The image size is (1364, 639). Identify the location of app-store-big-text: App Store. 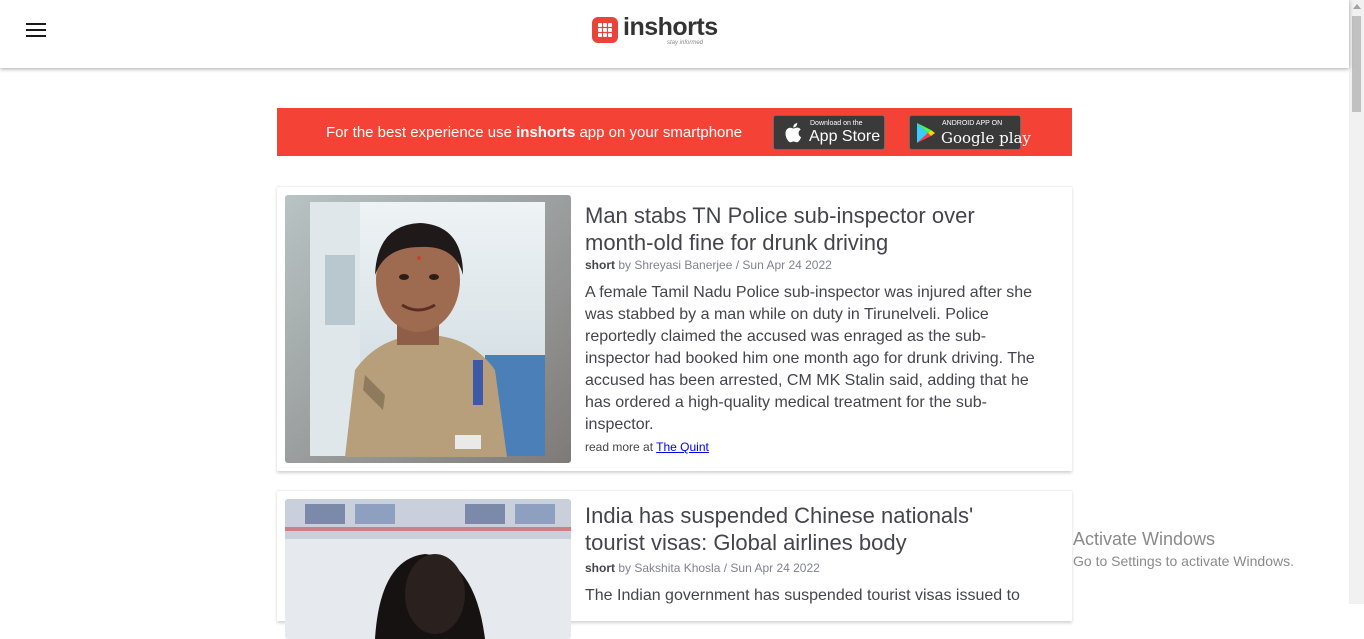
(845, 136).